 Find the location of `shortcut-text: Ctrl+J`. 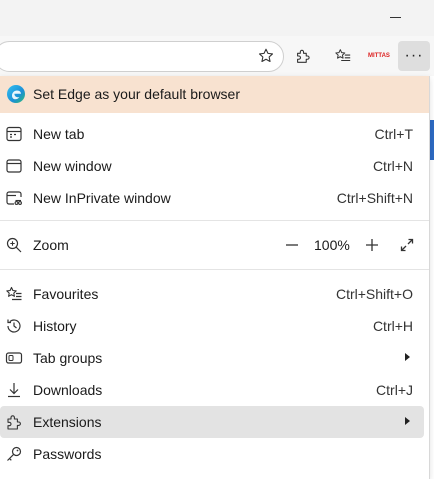

shortcut-text: Ctrl+J is located at coordinates (394, 390).